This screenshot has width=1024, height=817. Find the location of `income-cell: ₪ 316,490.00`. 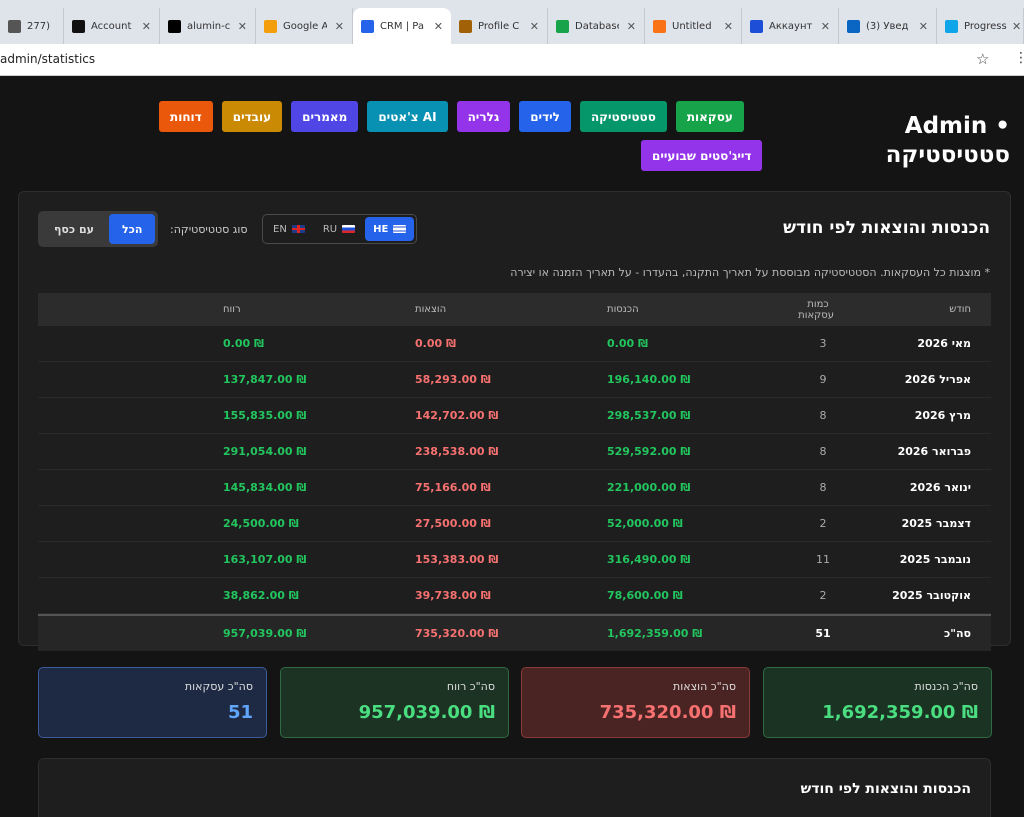

income-cell: ₪ 316,490.00 is located at coordinates (649, 559).